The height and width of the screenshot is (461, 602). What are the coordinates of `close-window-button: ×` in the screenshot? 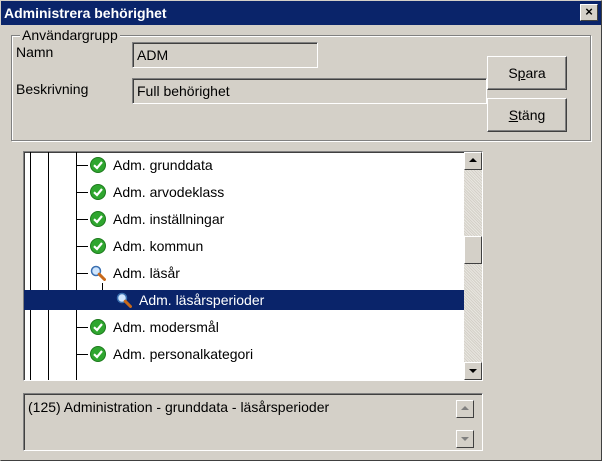 It's located at (589, 12).